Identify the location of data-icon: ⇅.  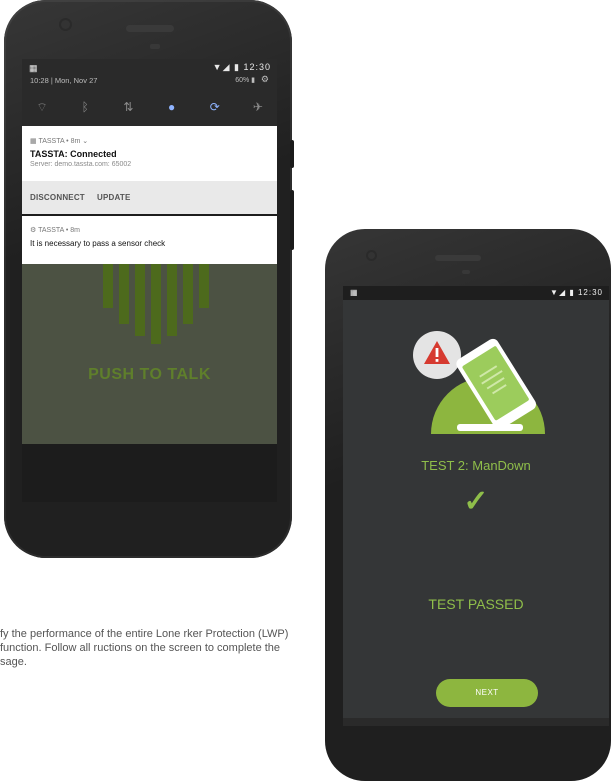
(128, 107).